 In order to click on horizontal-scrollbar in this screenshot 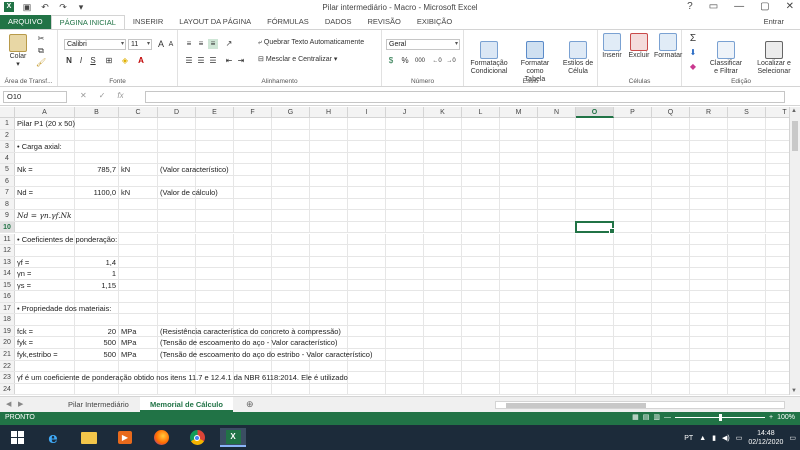, I will do `click(640, 405)`.